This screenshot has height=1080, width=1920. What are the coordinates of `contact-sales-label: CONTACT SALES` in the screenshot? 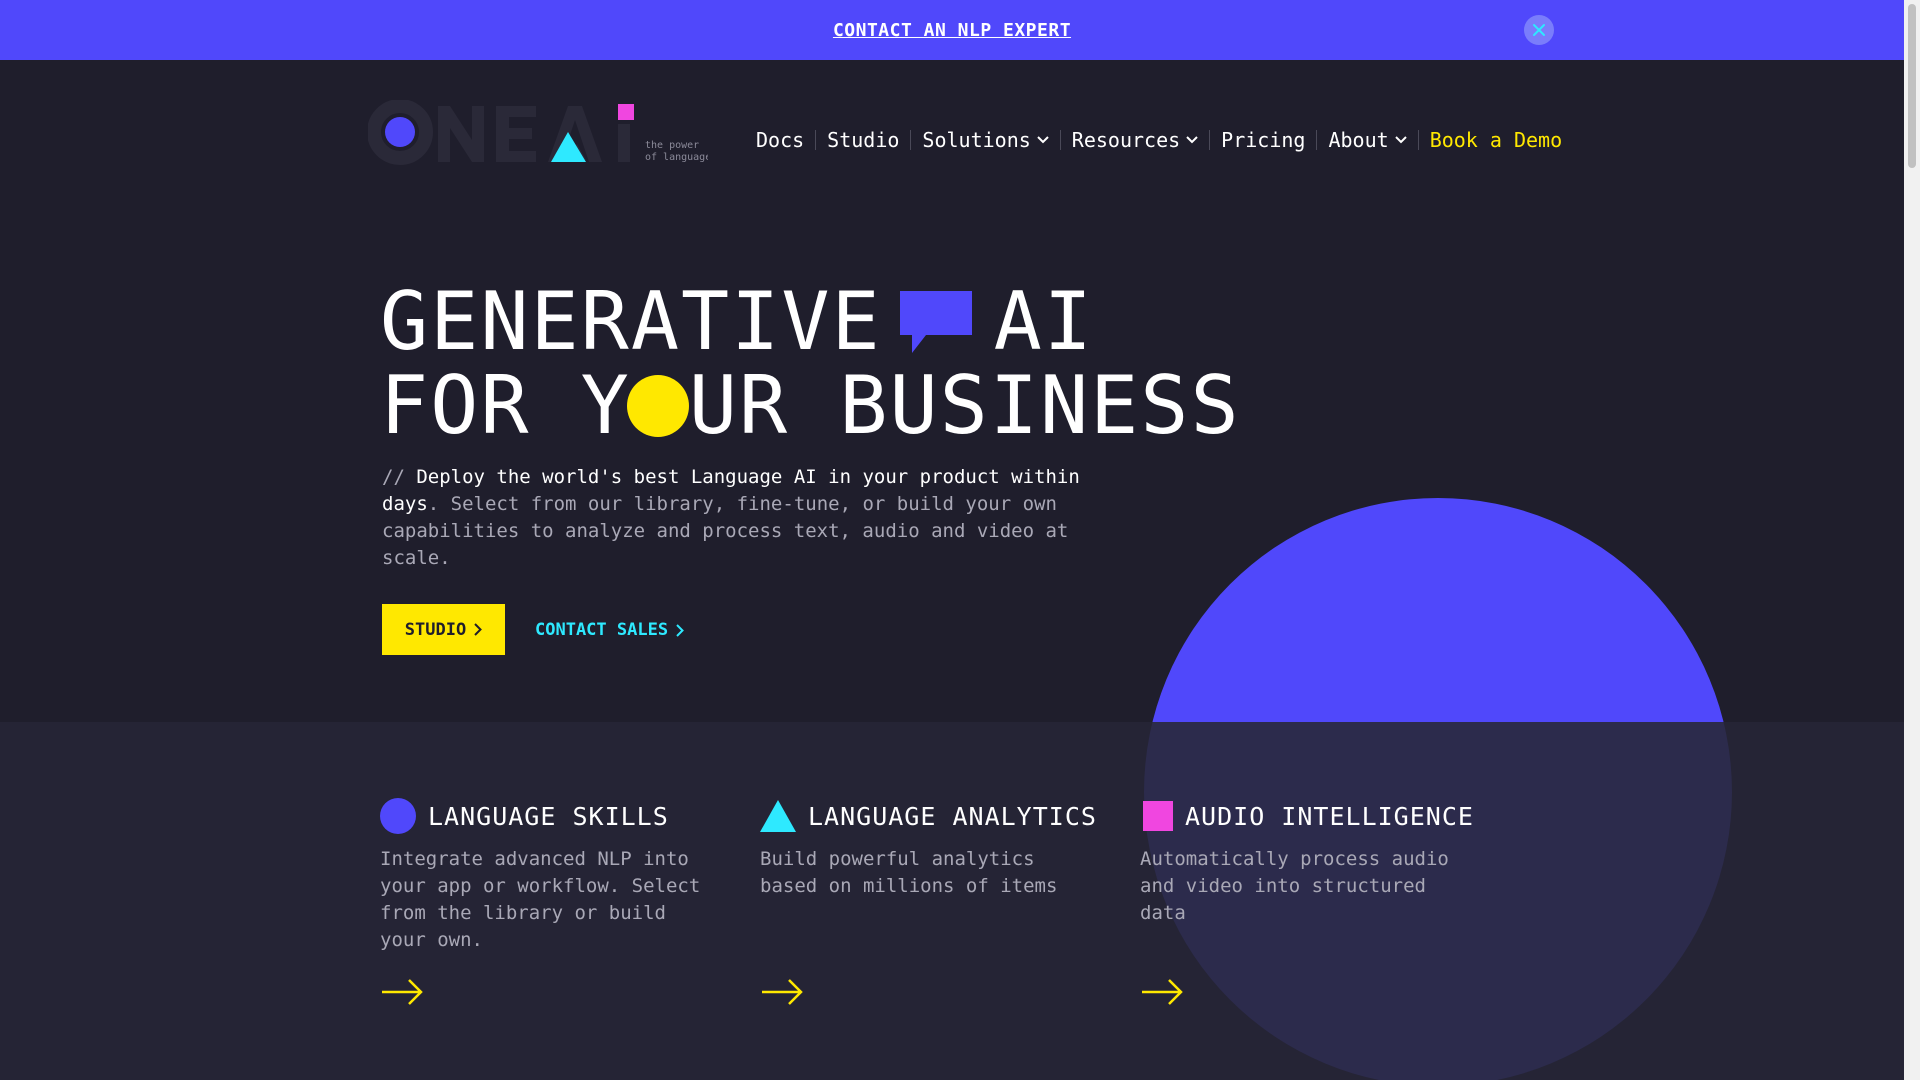 It's located at (602, 630).